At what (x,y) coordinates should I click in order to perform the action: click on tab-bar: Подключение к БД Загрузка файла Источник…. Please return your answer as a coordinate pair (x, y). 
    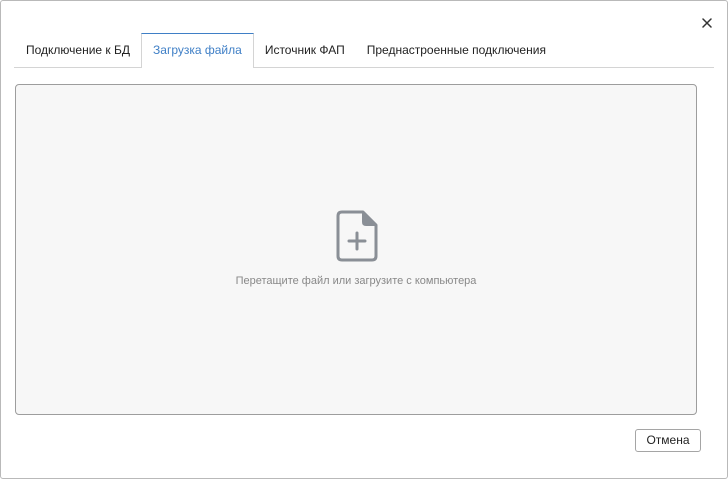
    Looking at the image, I should click on (364, 50).